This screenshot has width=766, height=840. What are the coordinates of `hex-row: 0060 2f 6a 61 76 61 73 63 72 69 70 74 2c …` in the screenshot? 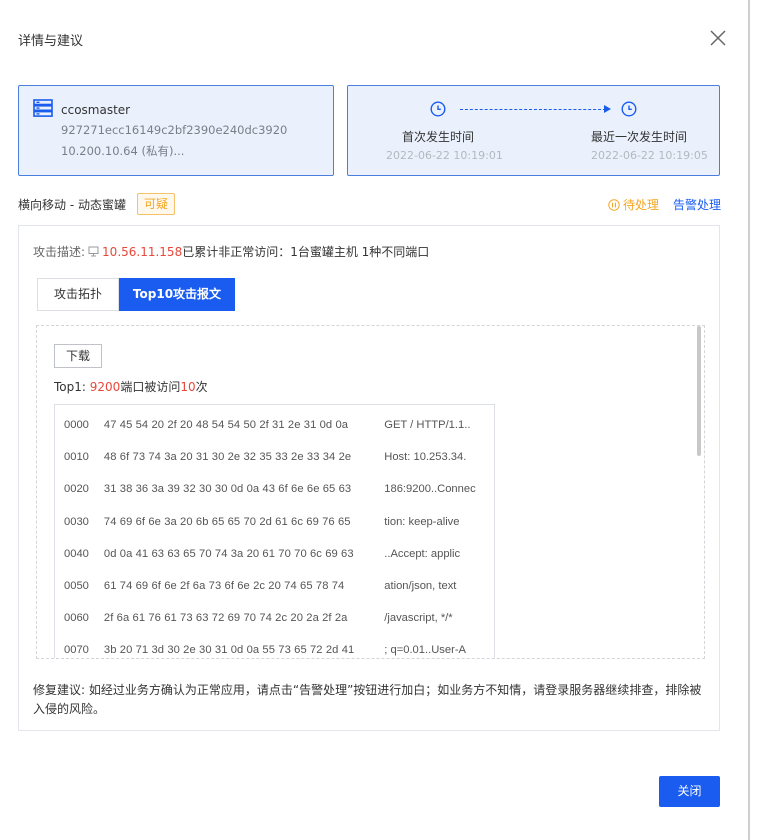 It's located at (274, 618).